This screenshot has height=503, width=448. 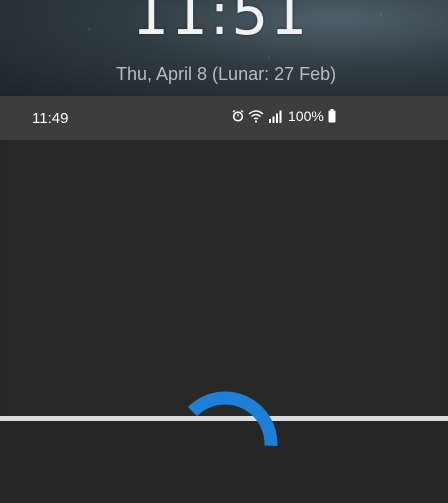 What do you see at coordinates (275, 116) in the screenshot?
I see `signal-icon` at bounding box center [275, 116].